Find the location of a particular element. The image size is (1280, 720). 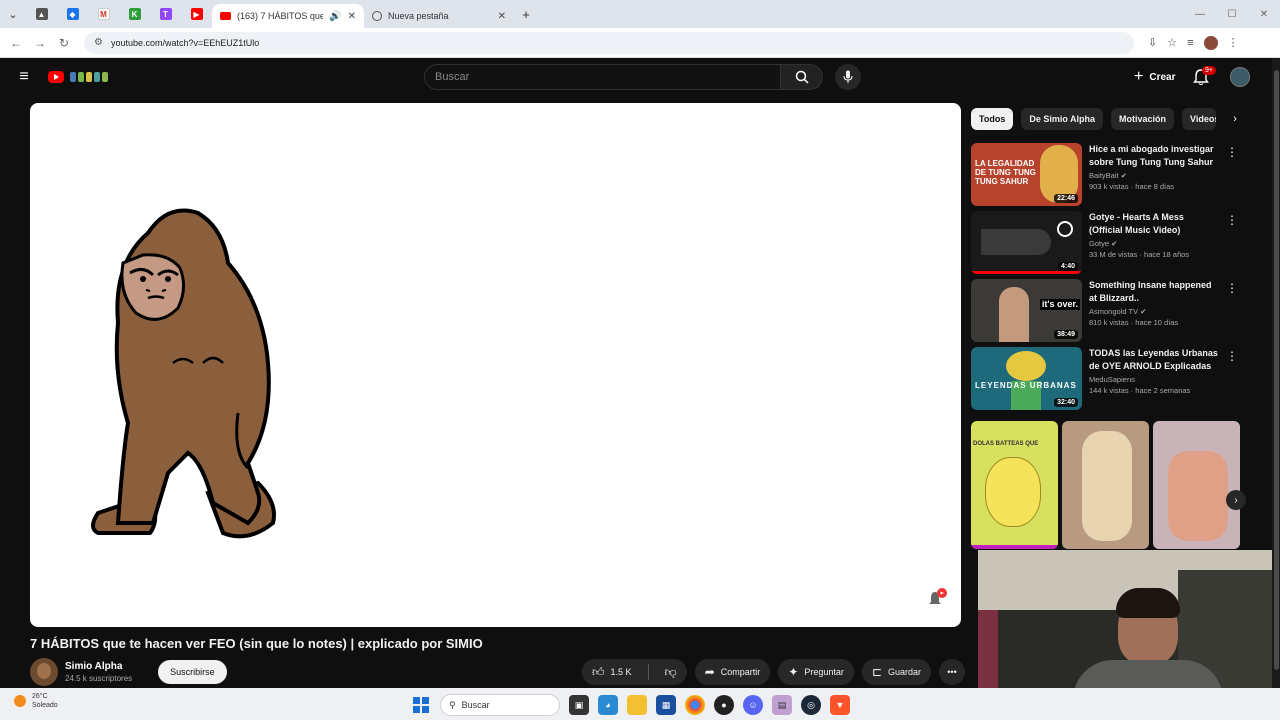

install-app-icon: ⇩ is located at coordinates (1152, 42).